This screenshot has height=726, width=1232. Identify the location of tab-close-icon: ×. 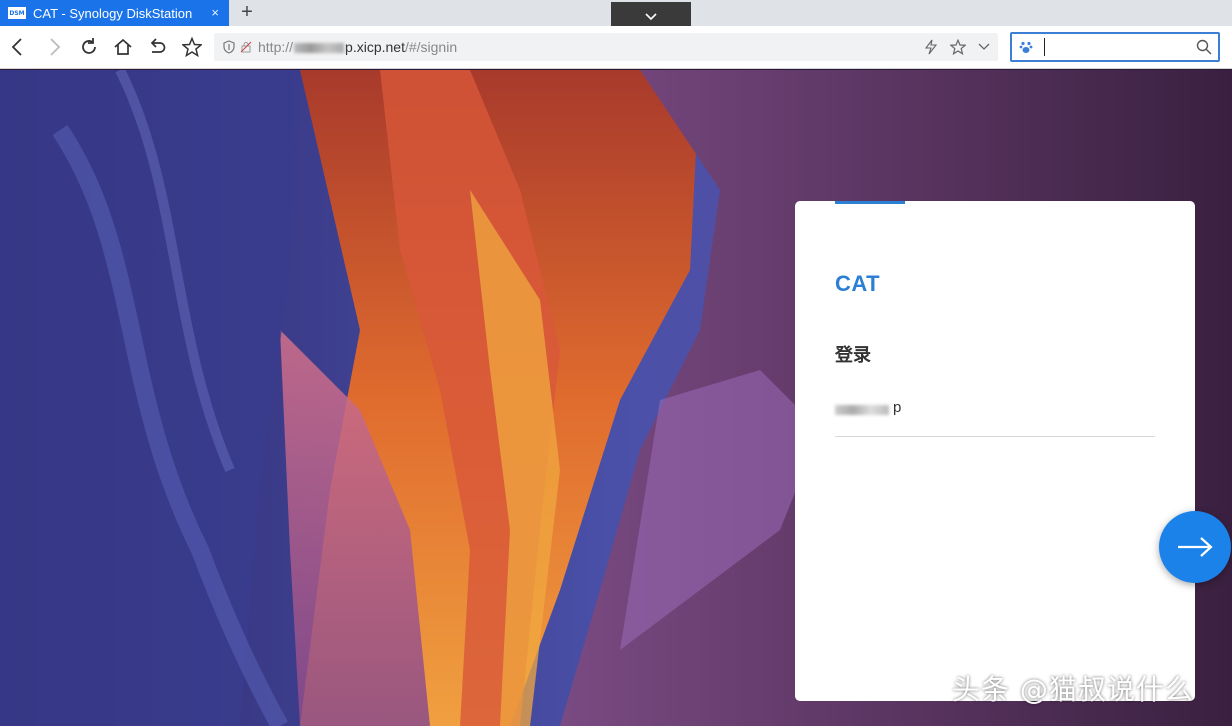
(215, 12).